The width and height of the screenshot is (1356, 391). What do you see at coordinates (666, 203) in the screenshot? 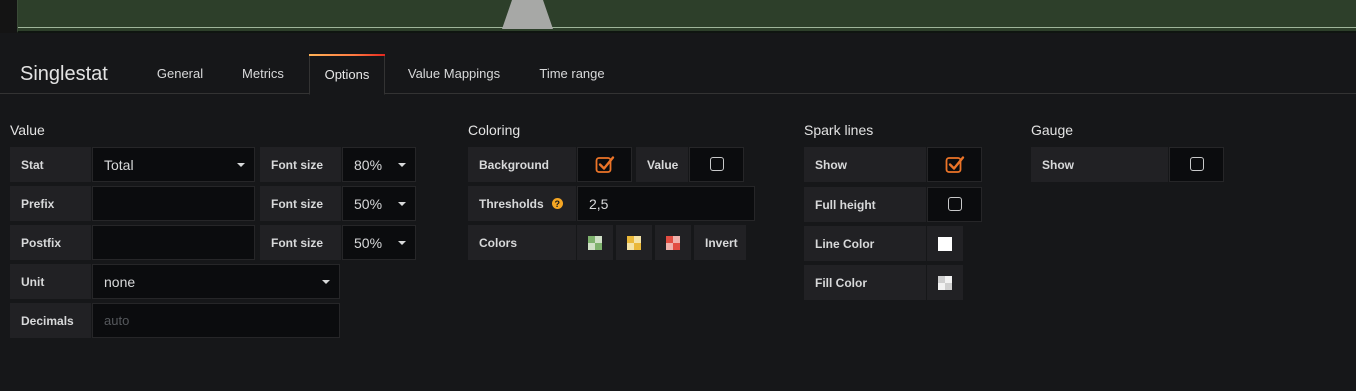
I see `thresholds-input: 2,5` at bounding box center [666, 203].